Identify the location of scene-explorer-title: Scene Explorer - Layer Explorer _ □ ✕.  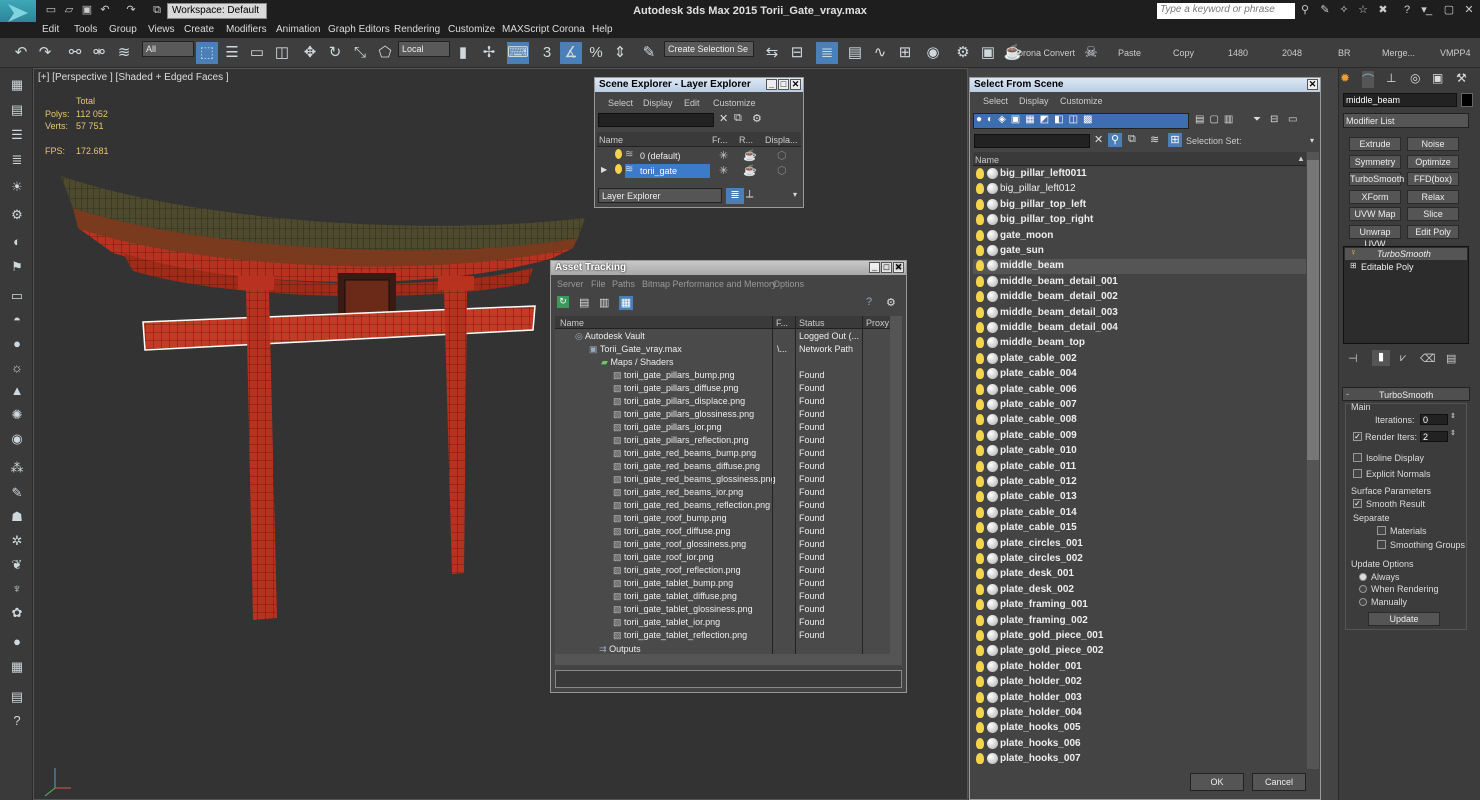
(699, 85).